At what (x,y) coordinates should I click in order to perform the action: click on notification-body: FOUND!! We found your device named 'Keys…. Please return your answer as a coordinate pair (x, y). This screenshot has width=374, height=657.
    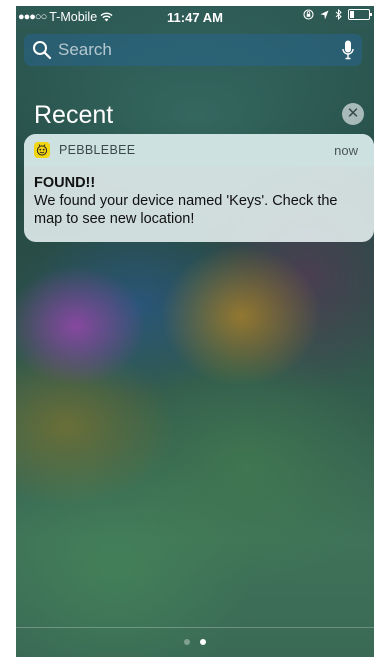
    Looking at the image, I should click on (199, 197).